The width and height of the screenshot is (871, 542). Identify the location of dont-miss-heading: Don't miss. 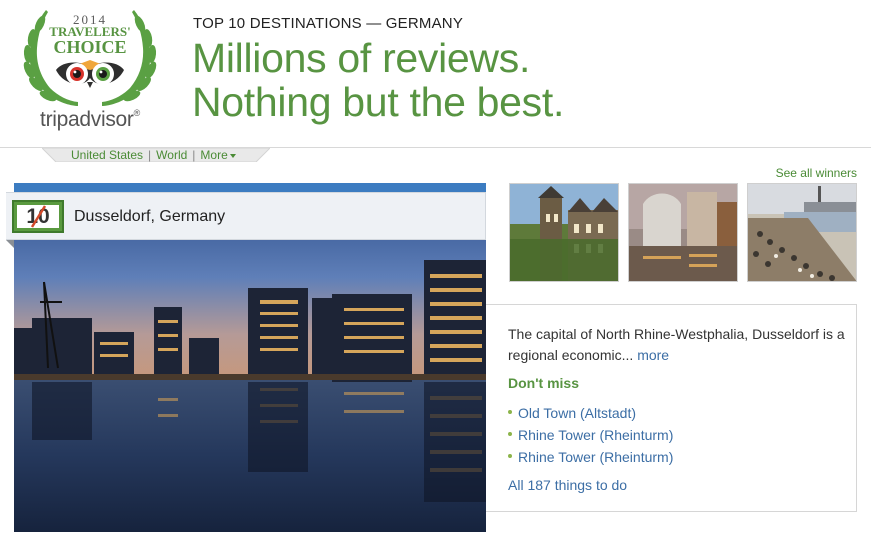
(544, 383).